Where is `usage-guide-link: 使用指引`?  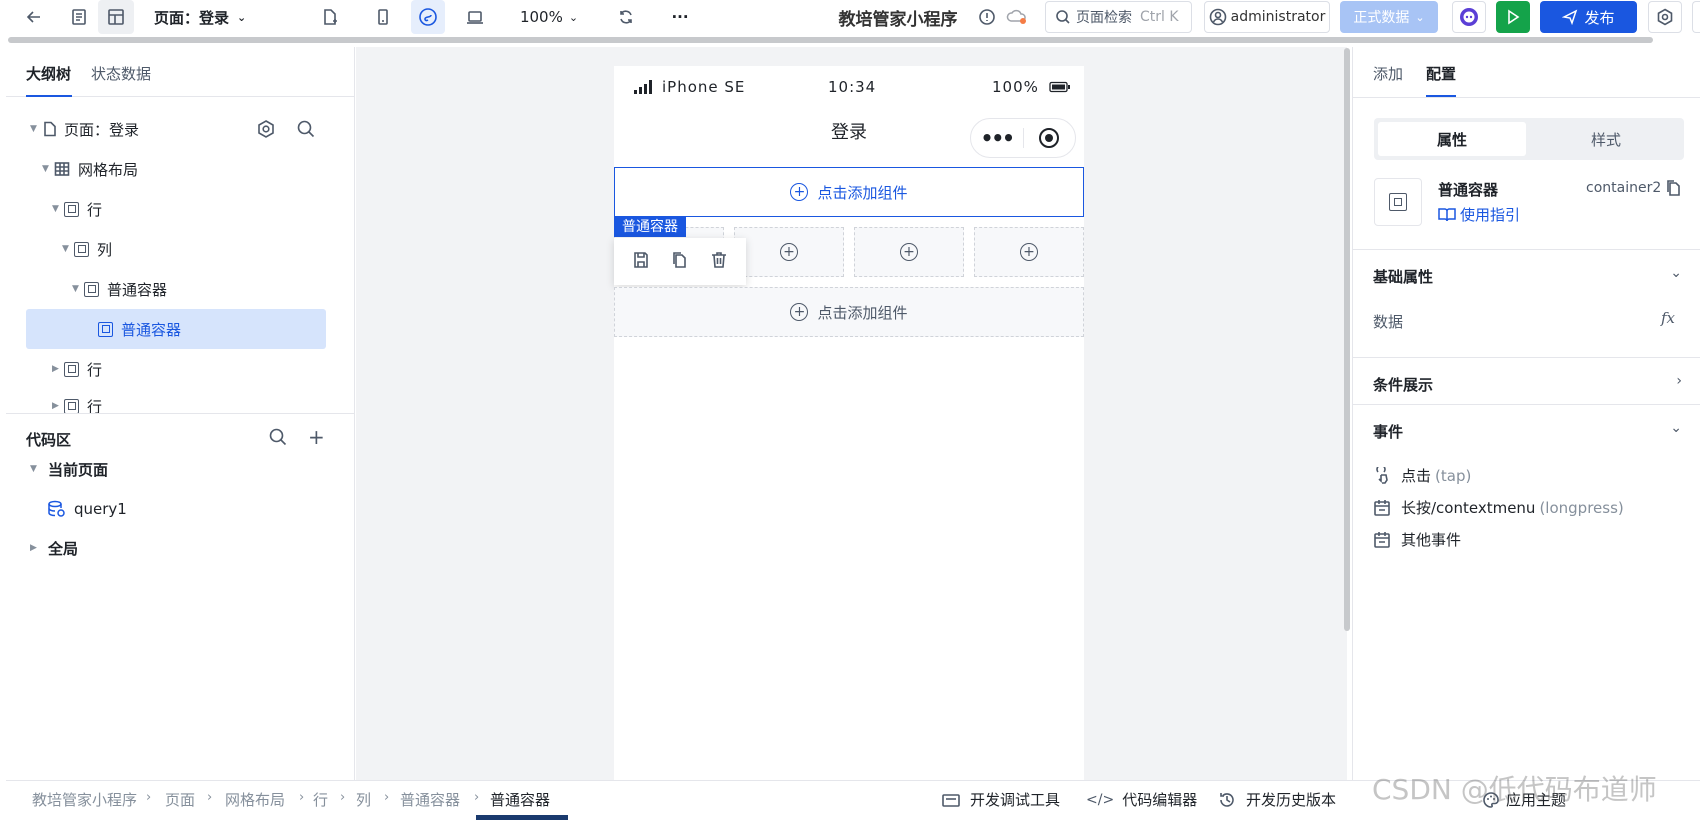 usage-guide-link: 使用指引 is located at coordinates (1479, 214).